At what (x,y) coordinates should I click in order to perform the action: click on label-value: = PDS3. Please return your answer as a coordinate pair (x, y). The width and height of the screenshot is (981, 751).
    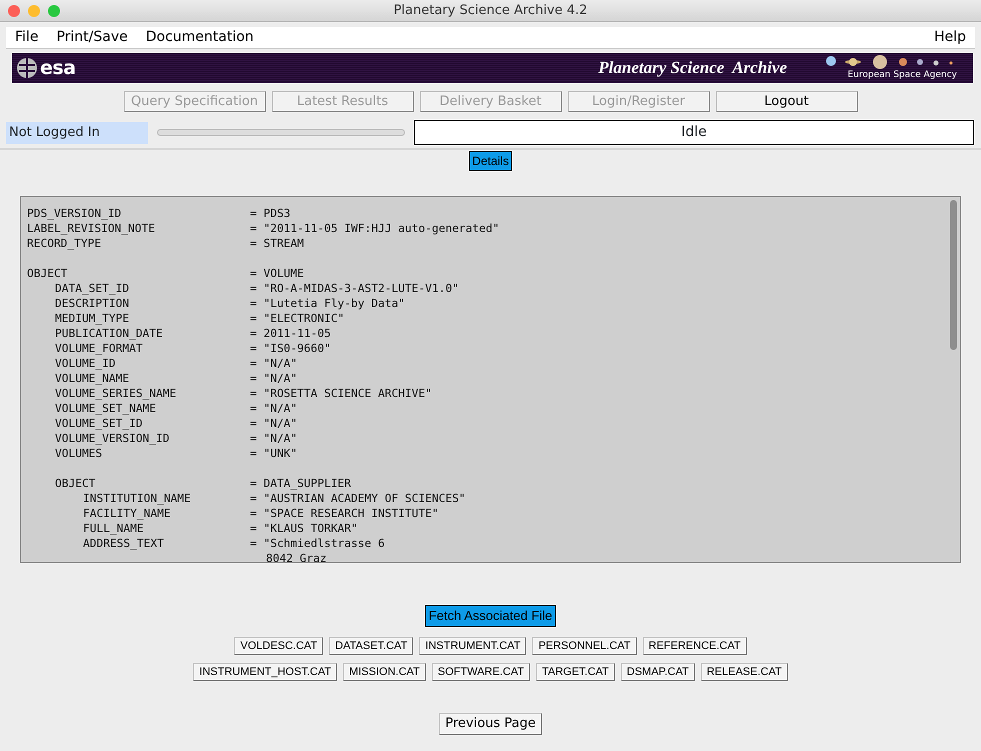
    Looking at the image, I should click on (270, 213).